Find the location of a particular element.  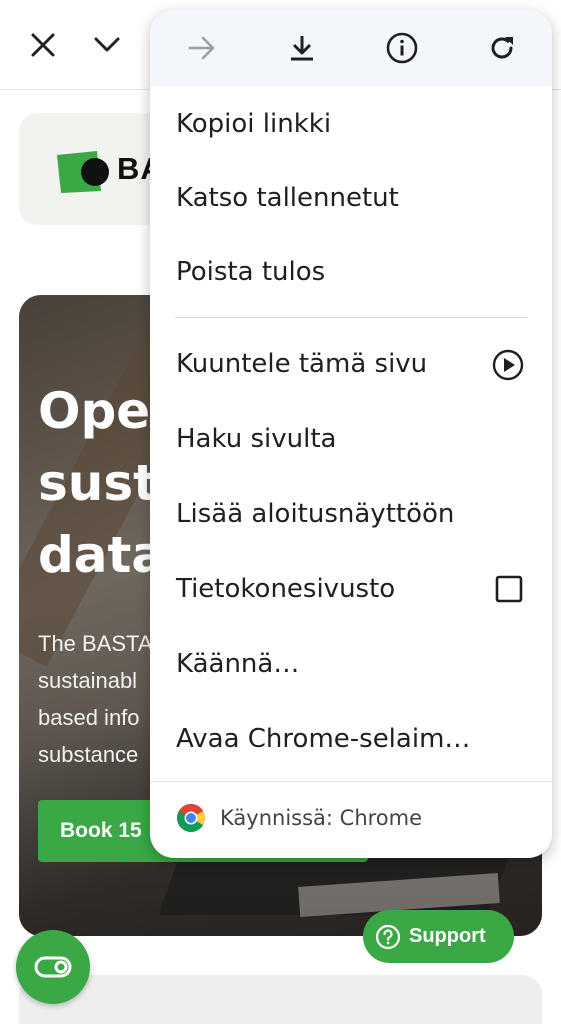

menu-item-label: Katso tallennetut is located at coordinates (287, 198).